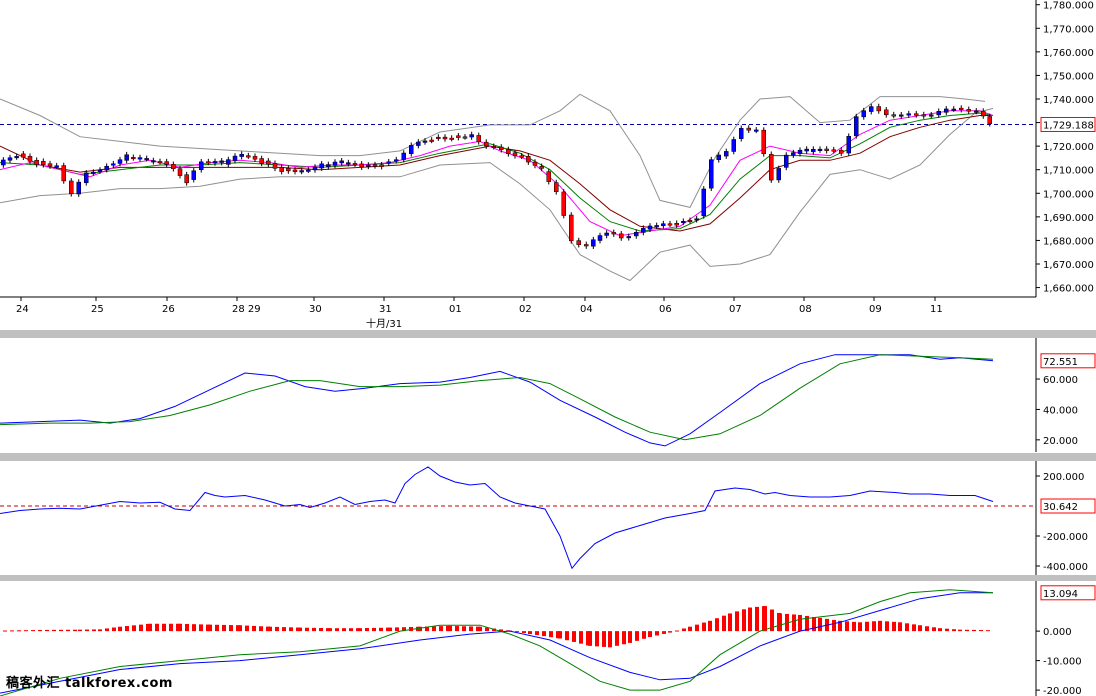 The image size is (1096, 696). I want to click on x-tick-label: 04, so click(586, 309).